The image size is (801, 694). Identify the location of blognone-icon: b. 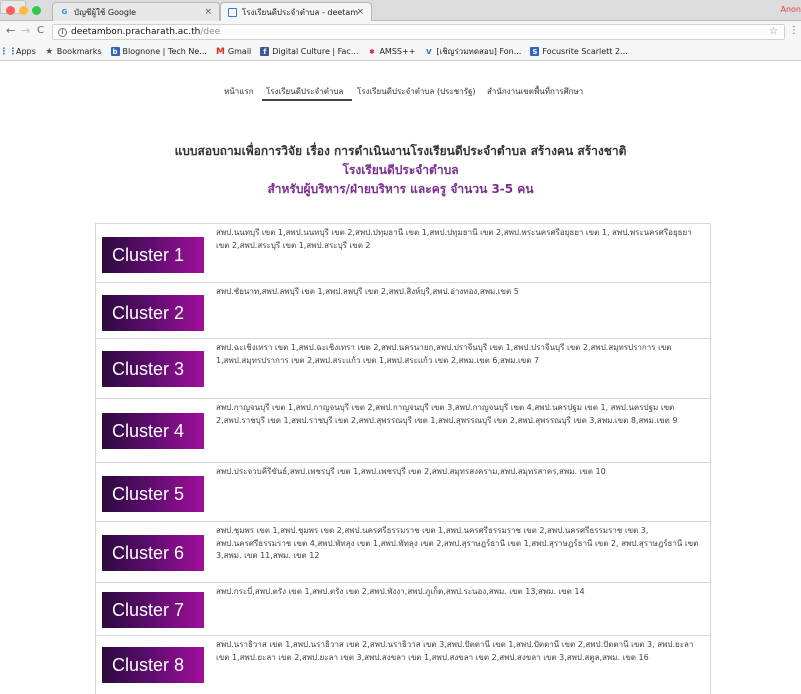
(115, 51).